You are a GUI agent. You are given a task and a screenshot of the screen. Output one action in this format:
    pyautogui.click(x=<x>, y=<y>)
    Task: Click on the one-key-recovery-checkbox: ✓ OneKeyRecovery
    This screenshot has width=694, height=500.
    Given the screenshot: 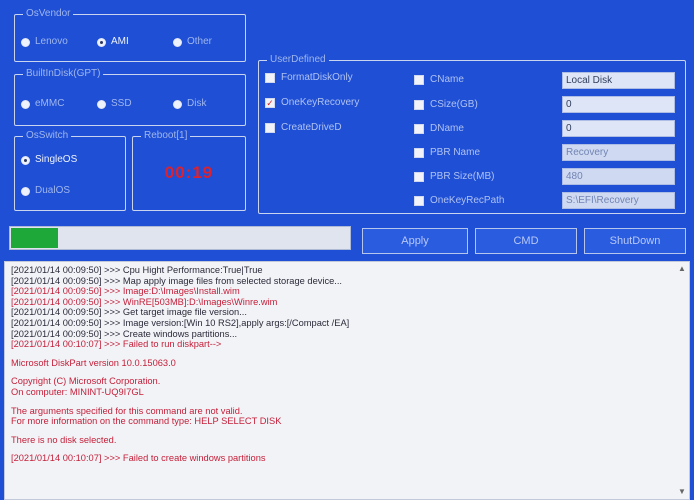 What is the action you would take?
    pyautogui.click(x=312, y=103)
    